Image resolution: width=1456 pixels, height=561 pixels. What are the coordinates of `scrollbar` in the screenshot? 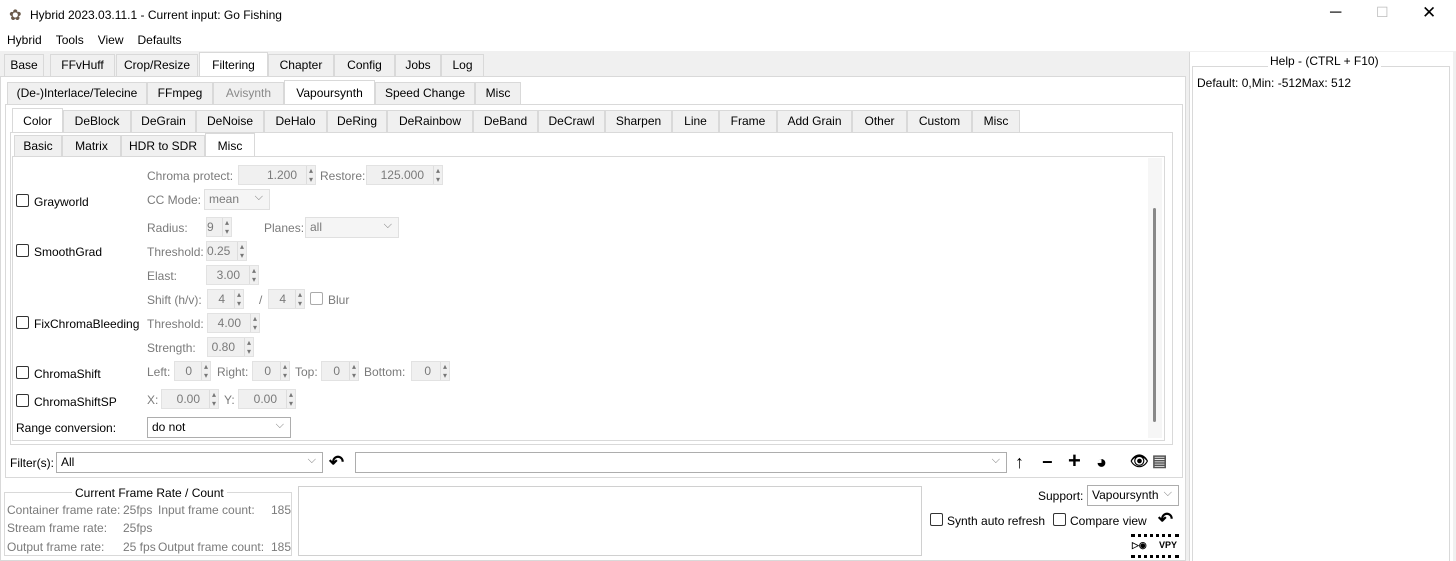 It's located at (1155, 298).